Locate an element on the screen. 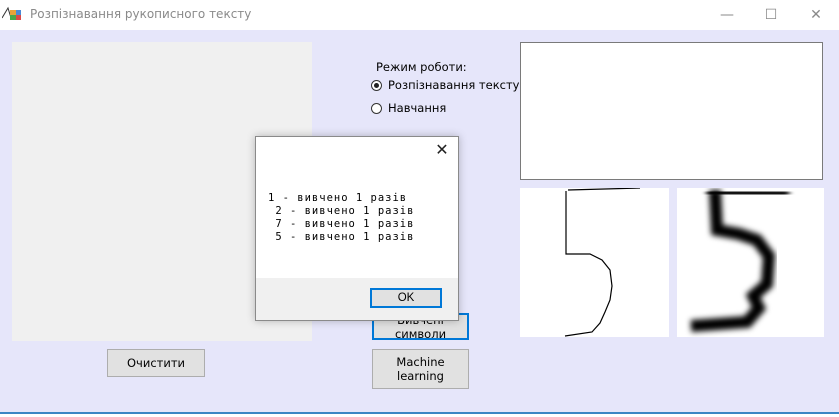 The height and width of the screenshot is (417, 839). radio-training: Навчання is located at coordinates (408, 108).